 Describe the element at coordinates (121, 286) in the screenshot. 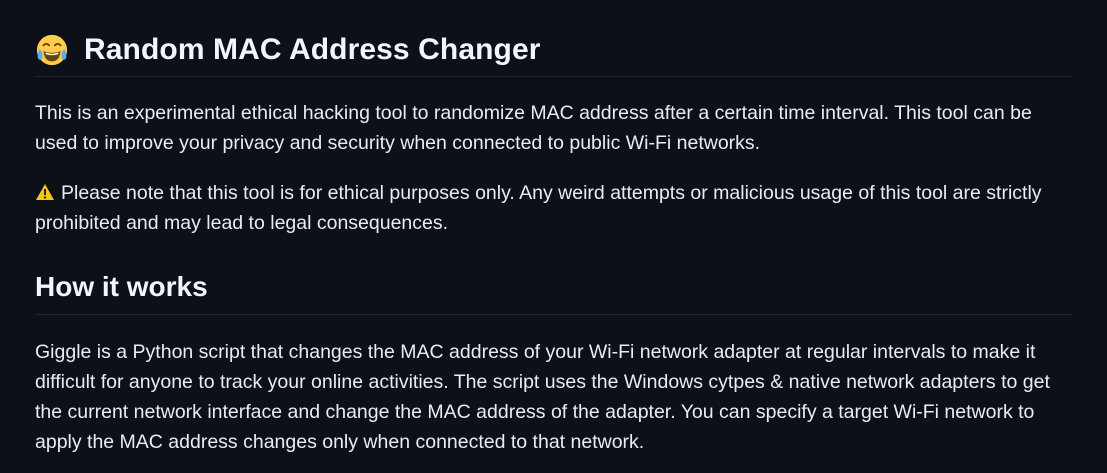

I see `section-heading: How it works` at that location.